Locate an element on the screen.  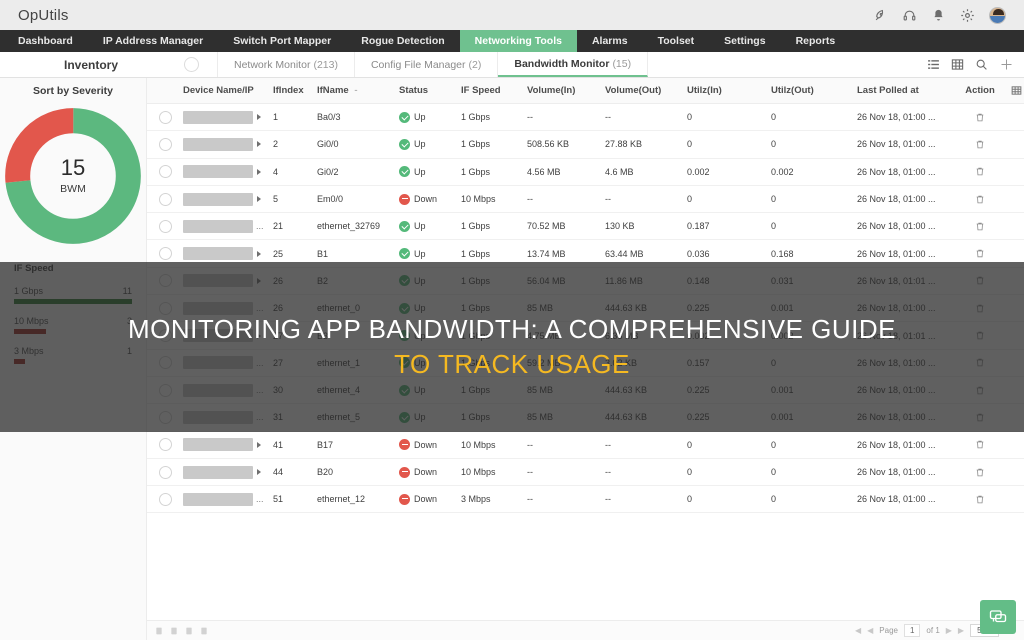
chat-support-button is located at coordinates (998, 617).